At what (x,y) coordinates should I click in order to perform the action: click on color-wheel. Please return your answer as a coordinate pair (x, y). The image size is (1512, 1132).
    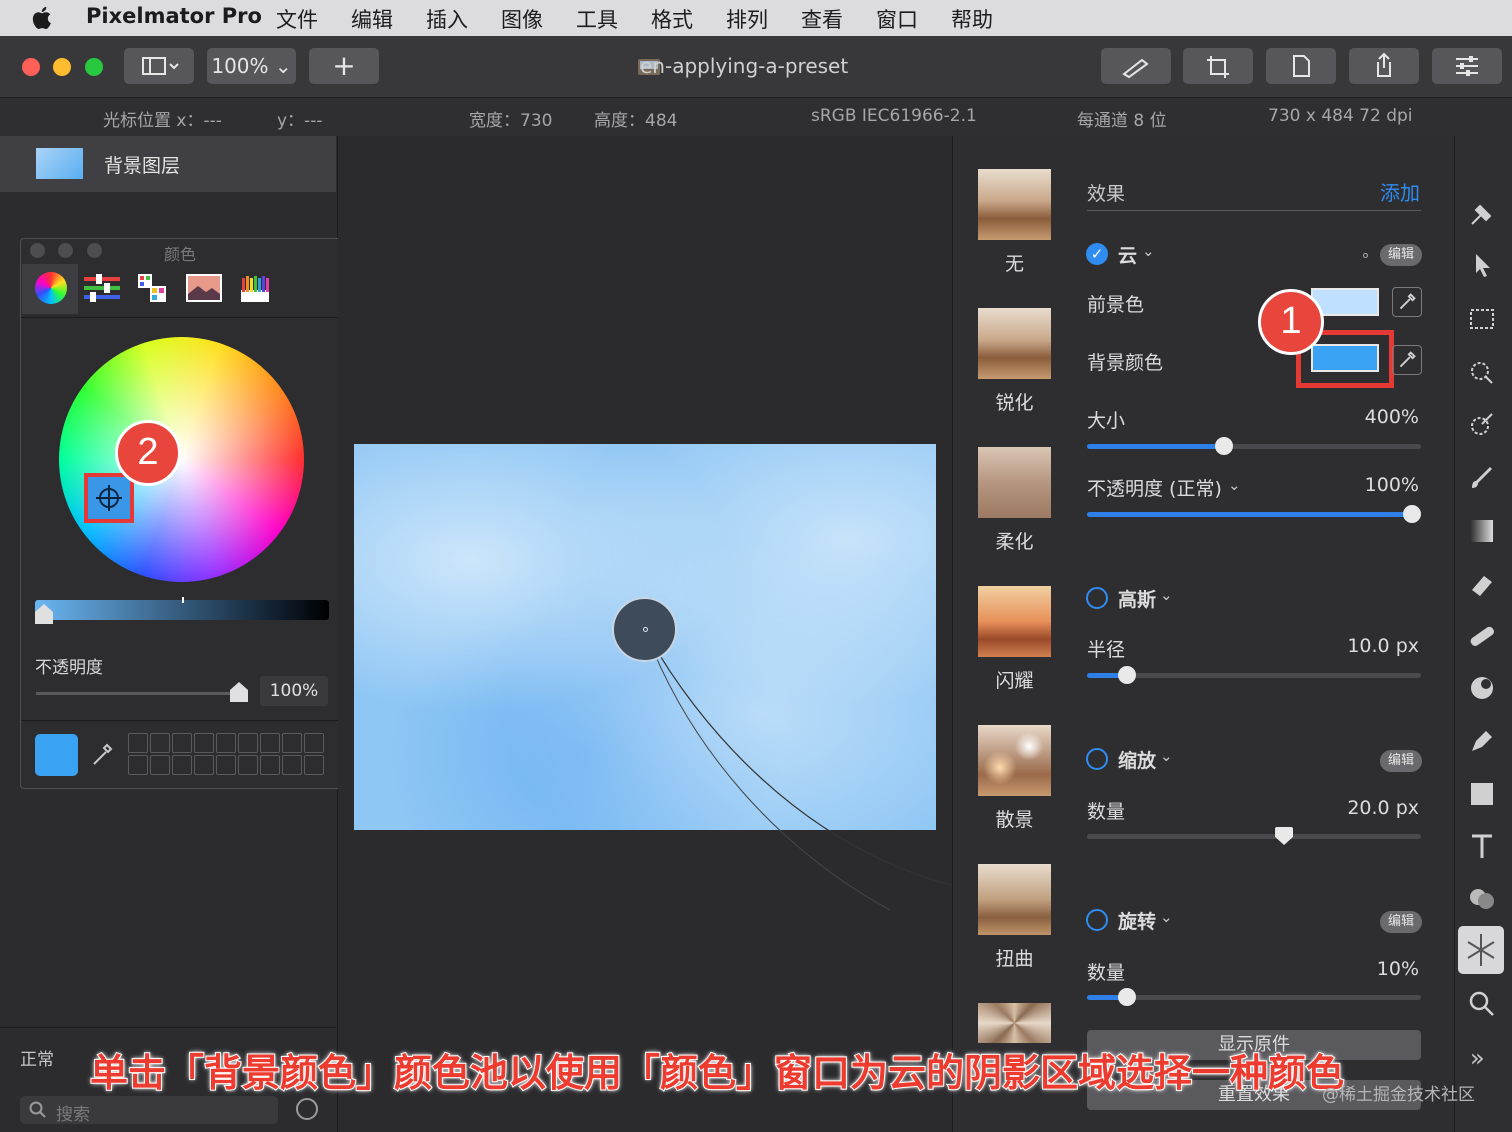
    Looking at the image, I should click on (181, 459).